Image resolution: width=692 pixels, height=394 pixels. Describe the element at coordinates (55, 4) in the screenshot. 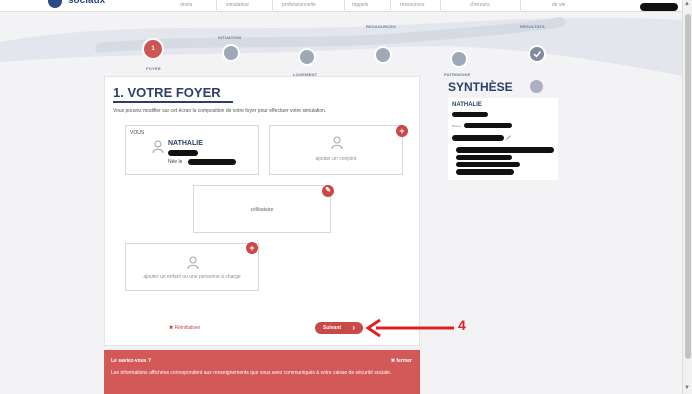

I see `logo-mark` at that location.